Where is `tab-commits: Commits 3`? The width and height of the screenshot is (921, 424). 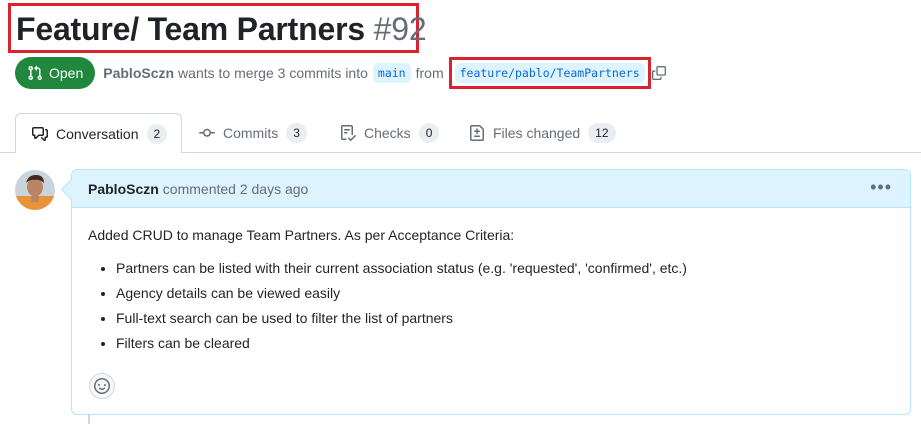
tab-commits: Commits 3 is located at coordinates (253, 133).